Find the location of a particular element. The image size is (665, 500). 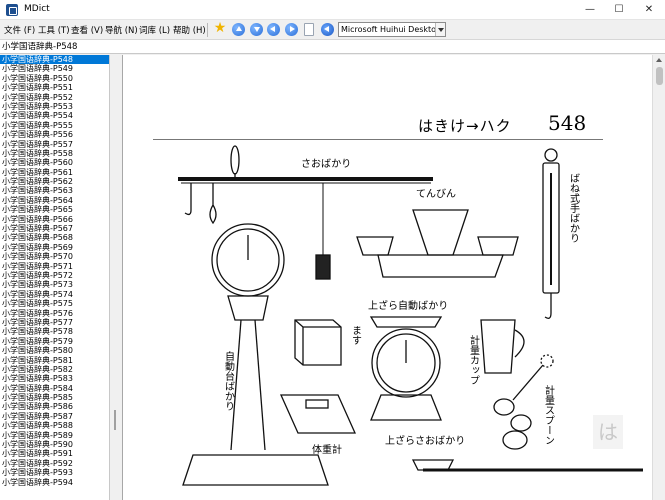

close-button: ✕ is located at coordinates (649, 10).